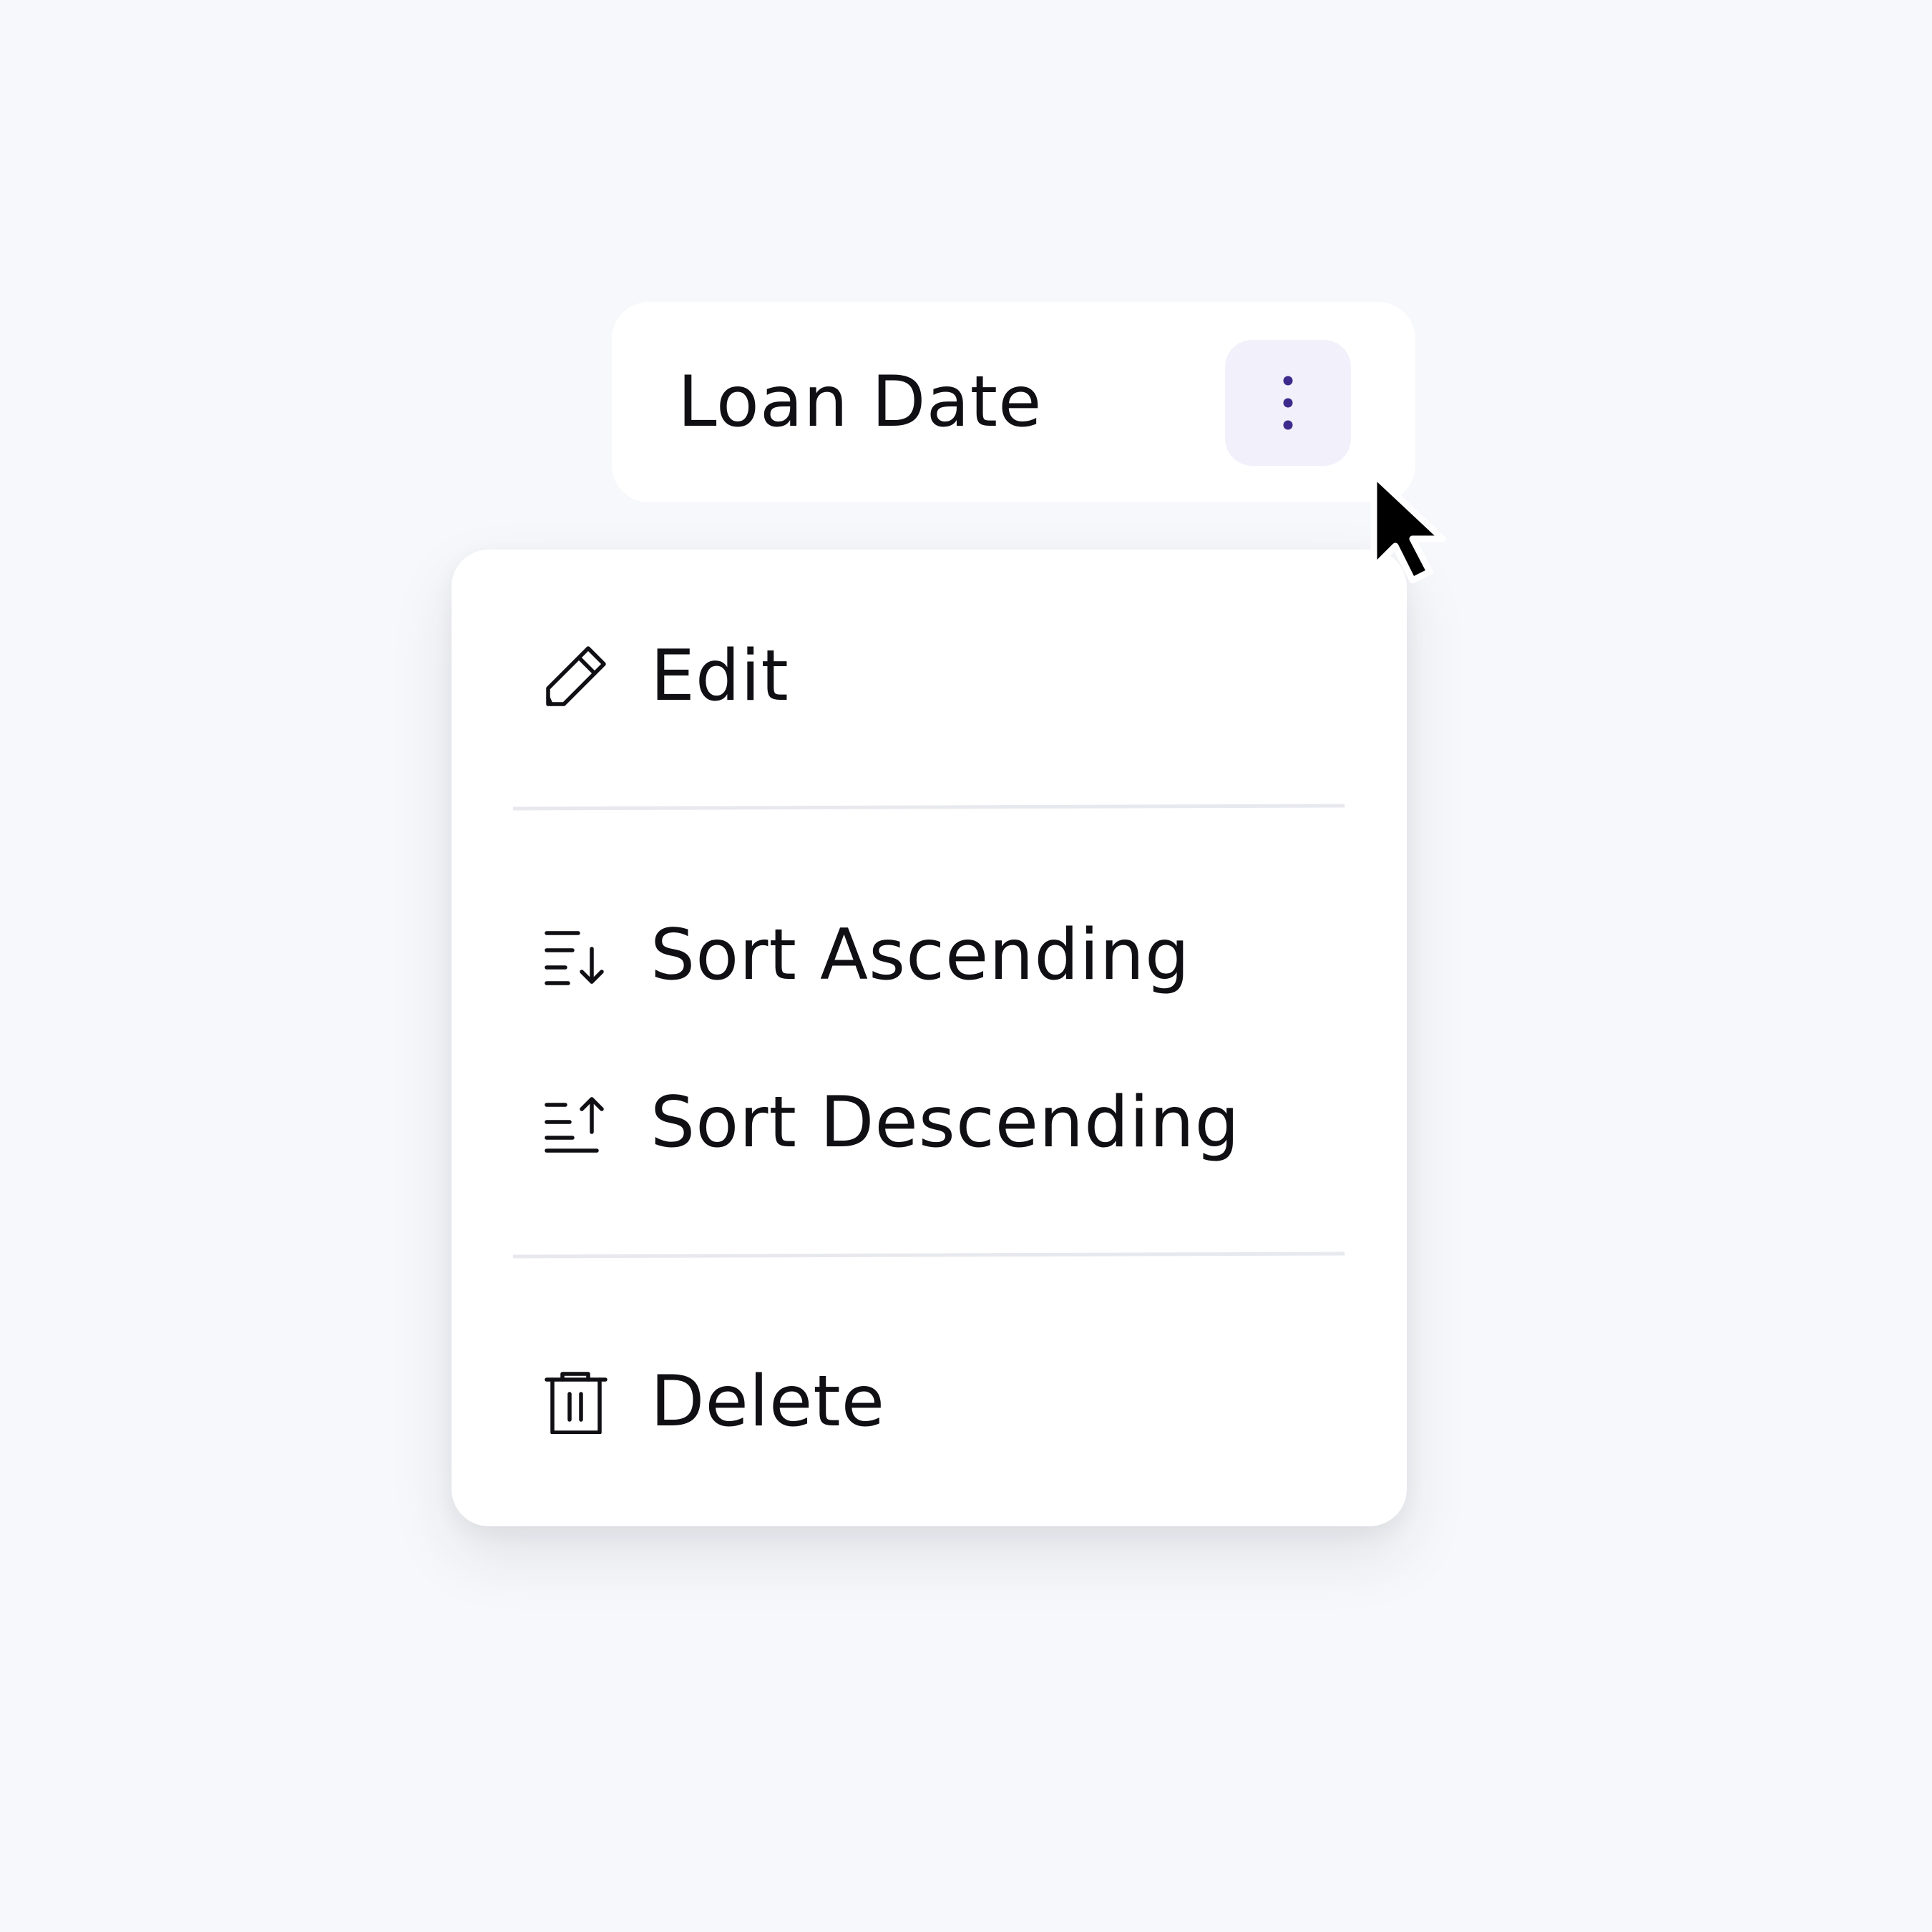 Image resolution: width=1932 pixels, height=1932 pixels. Describe the element at coordinates (920, 955) in the screenshot. I see `menu-item-label: Sort Ascending` at that location.